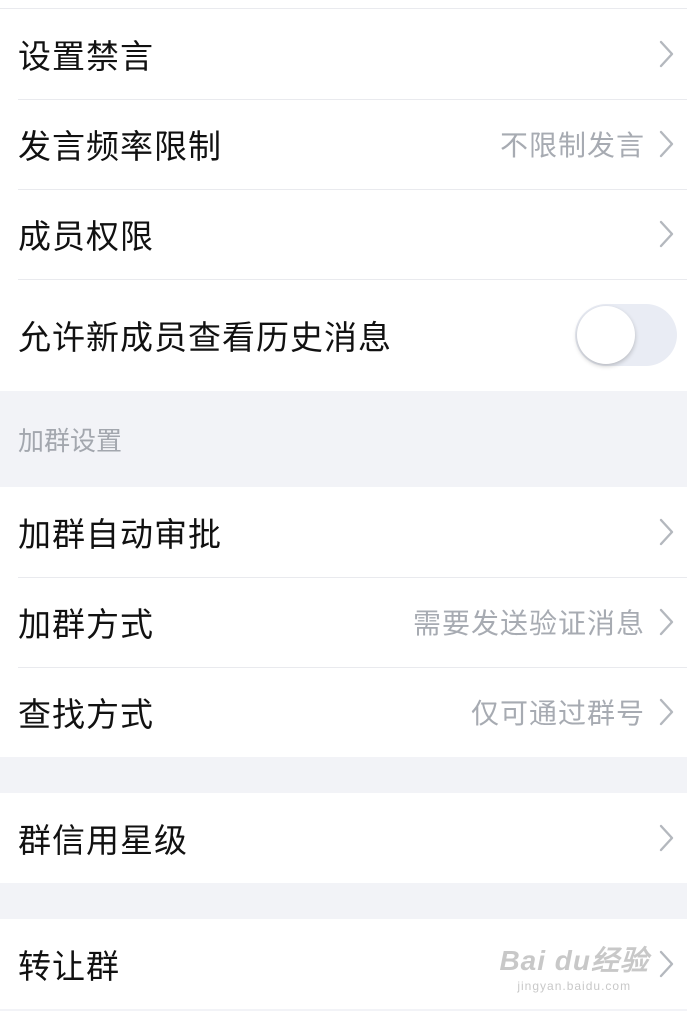 This screenshot has height=1011, width=687. I want to click on row-label: 发言频率限制, so click(120, 146).